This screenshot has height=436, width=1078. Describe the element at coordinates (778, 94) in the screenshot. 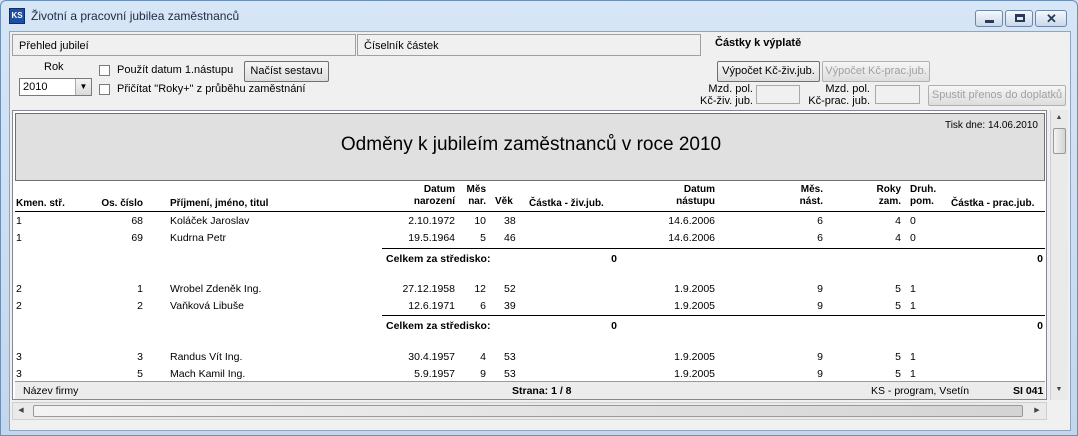

I see `mzd-pol-ziv-input` at that location.